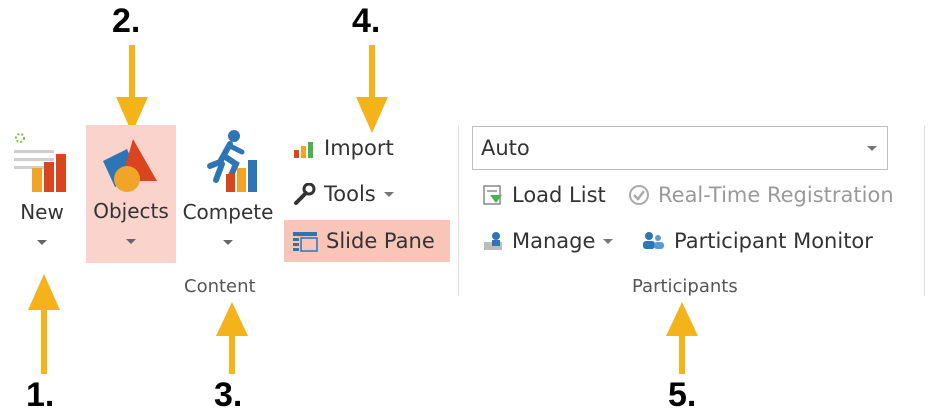 The width and height of the screenshot is (928, 417). Describe the element at coordinates (505, 148) in the screenshot. I see `participant-list-value: Auto` at that location.